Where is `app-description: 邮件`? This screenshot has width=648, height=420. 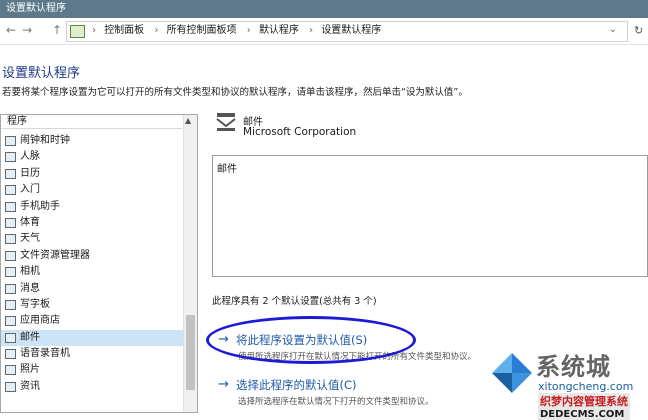 app-description: 邮件 is located at coordinates (227, 169).